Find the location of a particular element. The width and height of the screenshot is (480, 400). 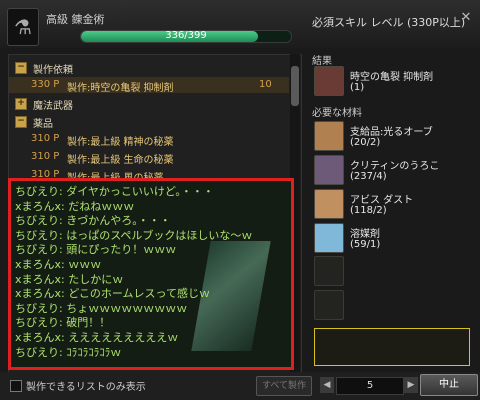

skill-progress-bar: 336/399 is located at coordinates (186, 36).